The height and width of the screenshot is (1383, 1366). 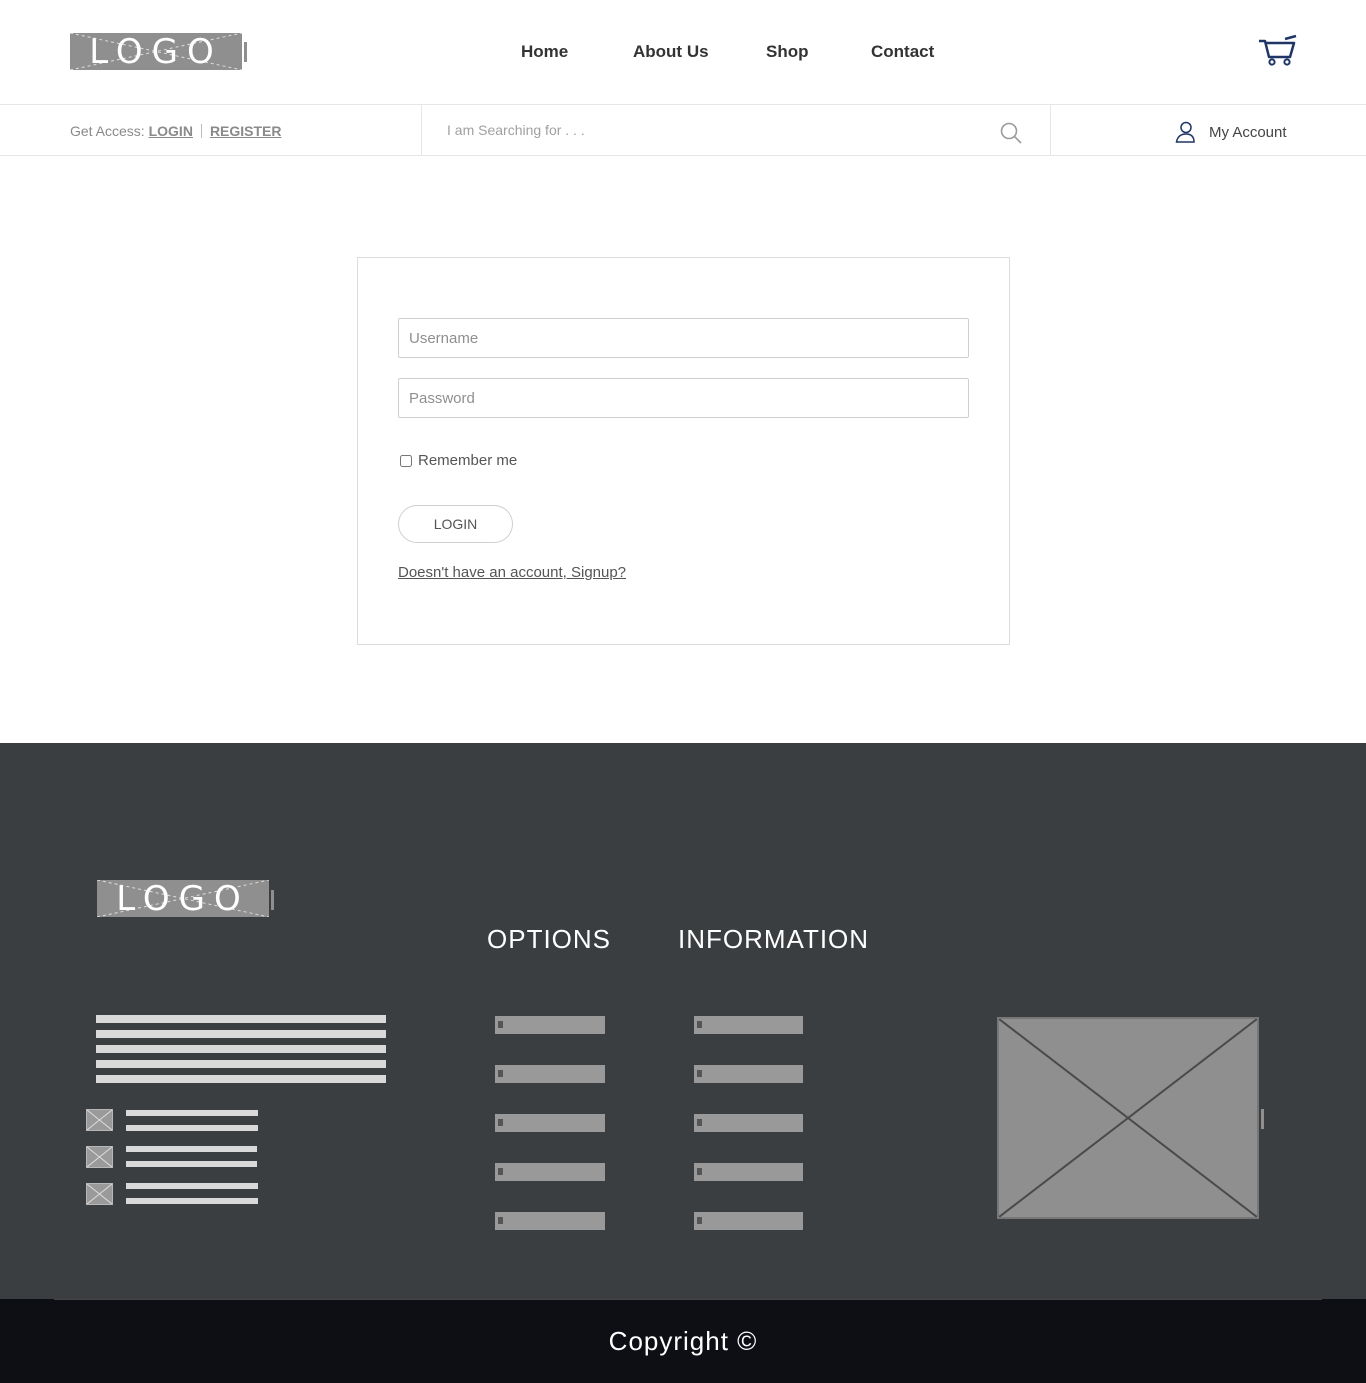 What do you see at coordinates (272, 900) in the screenshot?
I see `logo-tick` at bounding box center [272, 900].